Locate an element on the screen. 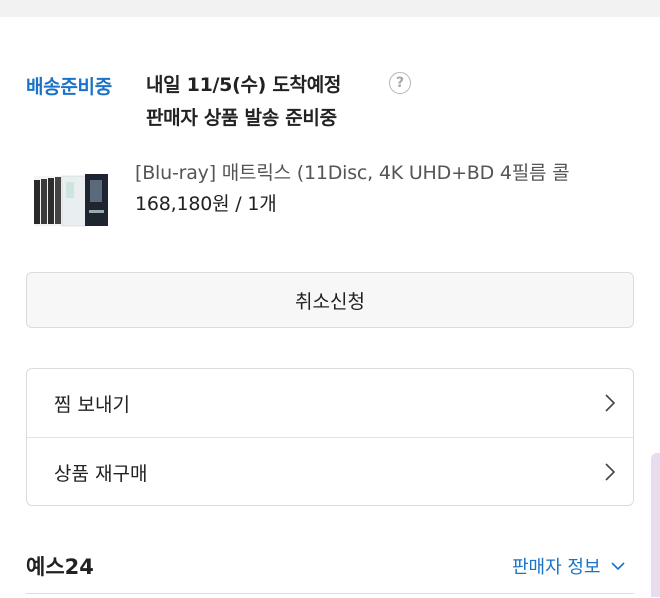  delivery-status-label: 배송준비중 is located at coordinates (69, 86).